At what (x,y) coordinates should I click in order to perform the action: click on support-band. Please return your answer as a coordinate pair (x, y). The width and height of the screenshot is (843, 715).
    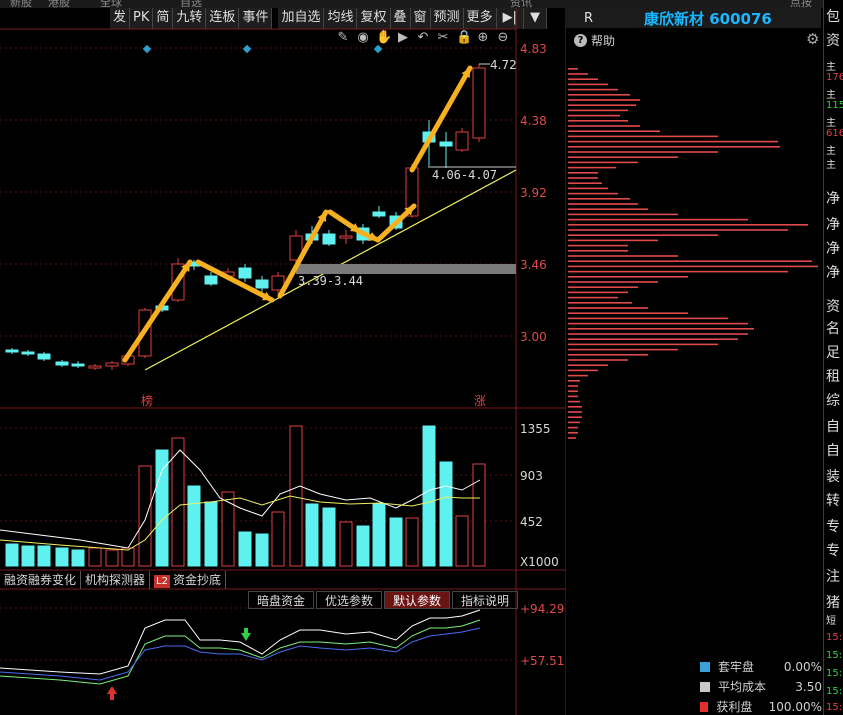
    Looking at the image, I should click on (406, 269).